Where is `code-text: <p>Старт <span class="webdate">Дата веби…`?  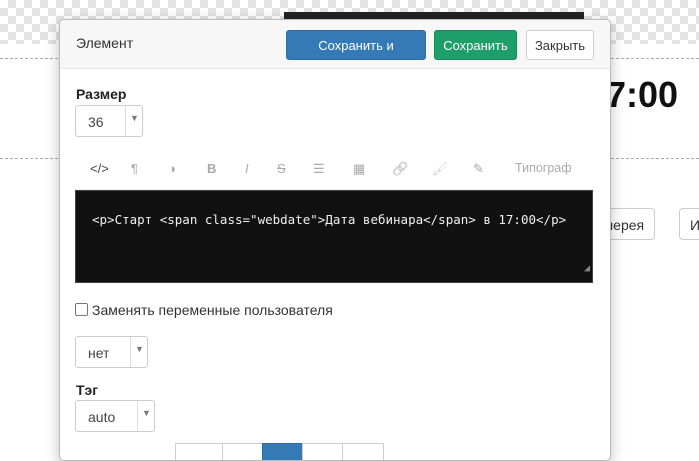 code-text: <p>Старт <span class="webdate">Дата веби… is located at coordinates (329, 219).